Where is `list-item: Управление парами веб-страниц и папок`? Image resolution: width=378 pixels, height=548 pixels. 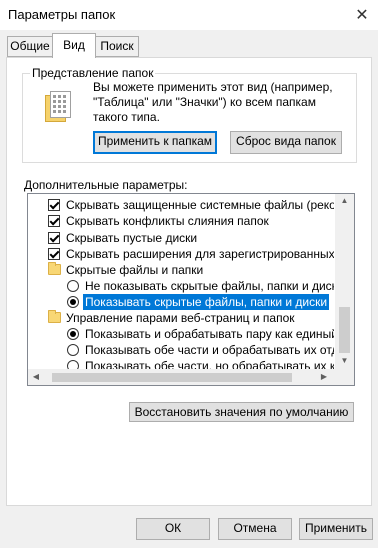
list-item: Управление парами веб-страниц и папок is located at coordinates (181, 318).